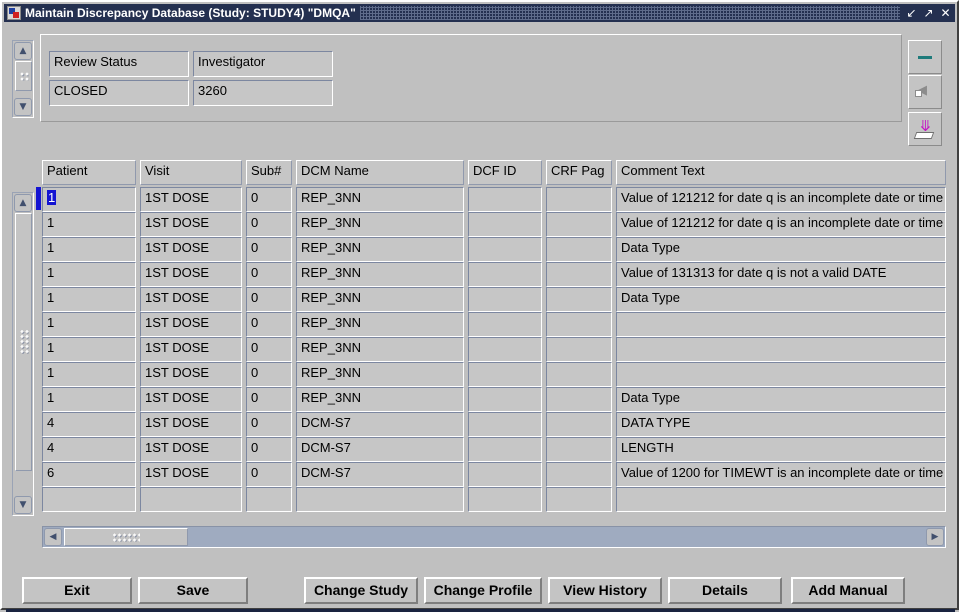 This screenshot has width=959, height=612. What do you see at coordinates (263, 93) in the screenshot?
I see `investigator-field: 3260` at bounding box center [263, 93].